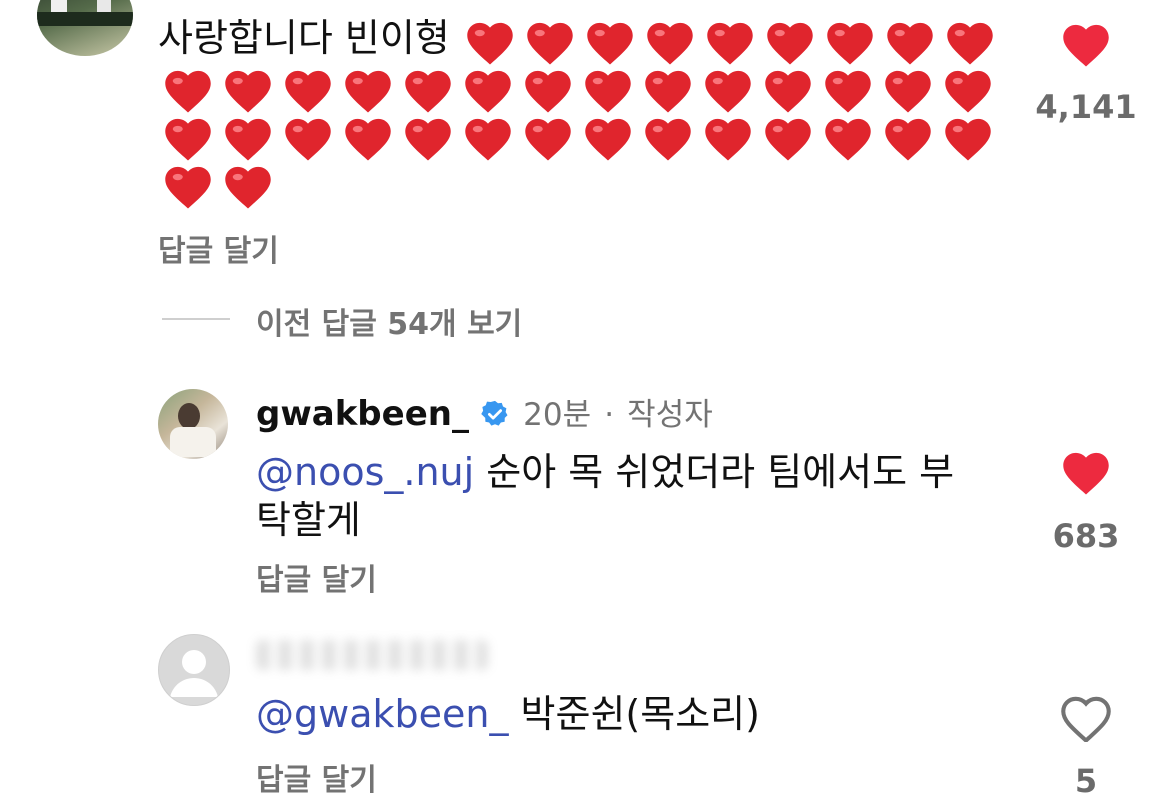  Describe the element at coordinates (365, 472) in the screenshot. I see `mention-link: @noos_.nuj` at that location.